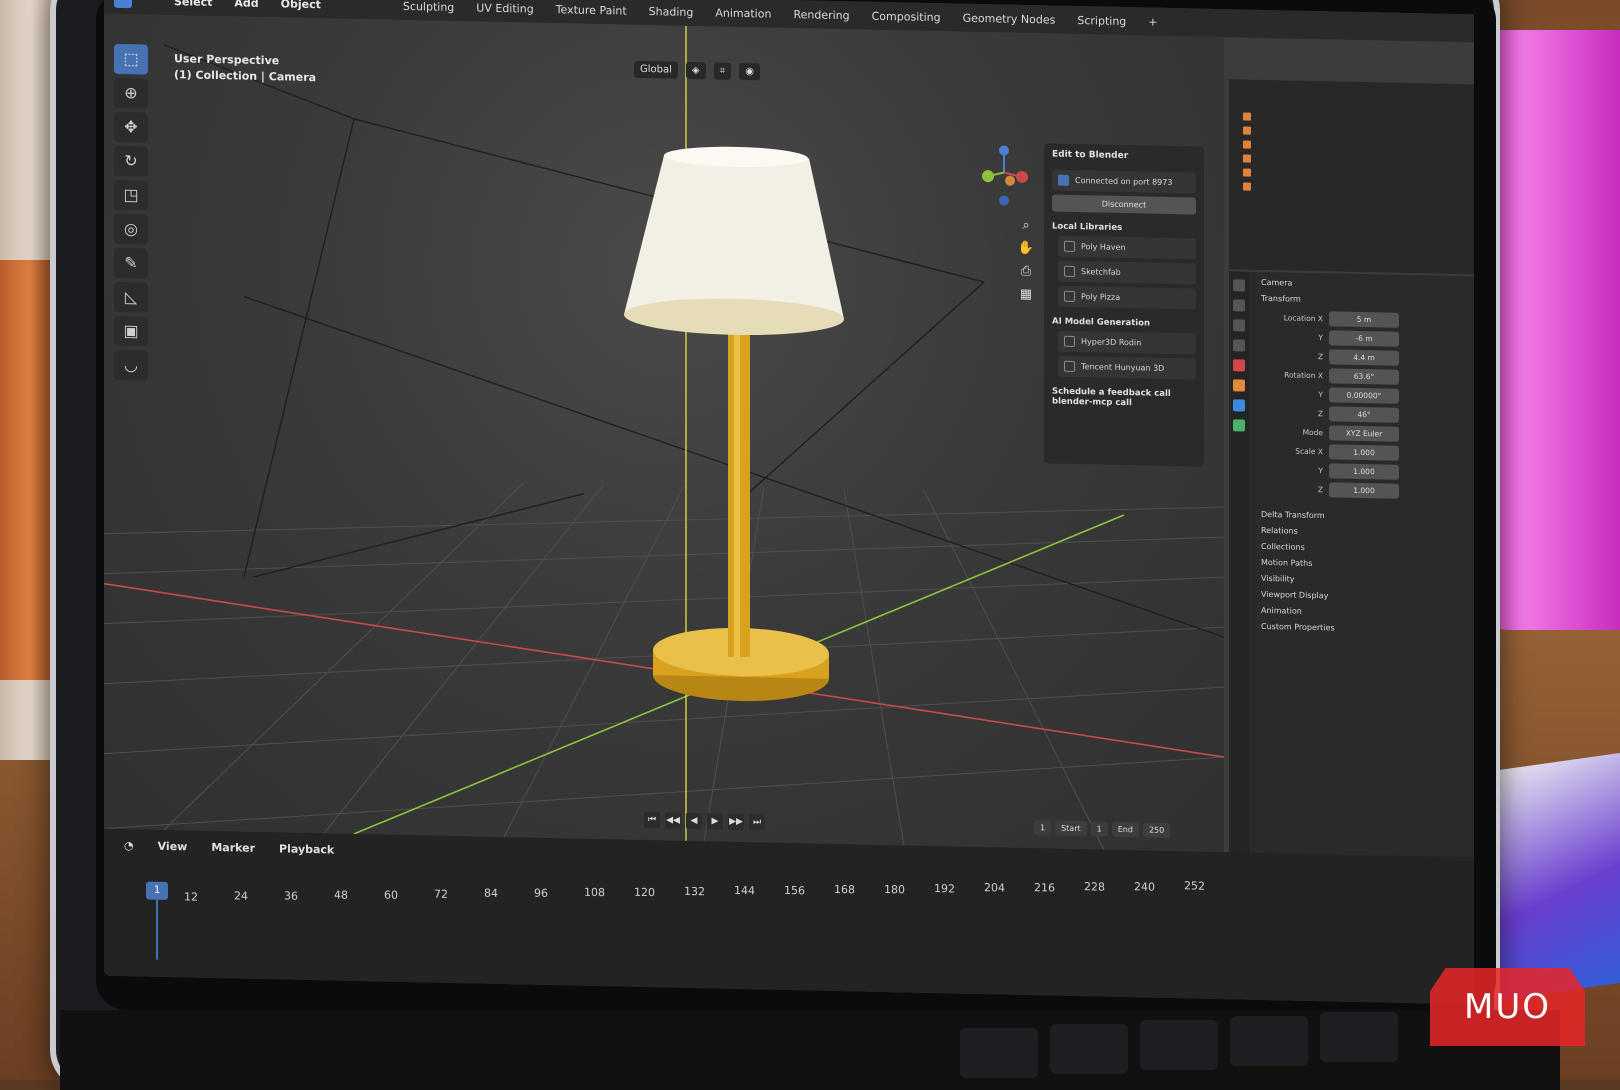 Image resolution: width=1620 pixels, height=1090 pixels. What do you see at coordinates (1364, 376) in the screenshot?
I see `rotation-x-field: 63.6°` at bounding box center [1364, 376].